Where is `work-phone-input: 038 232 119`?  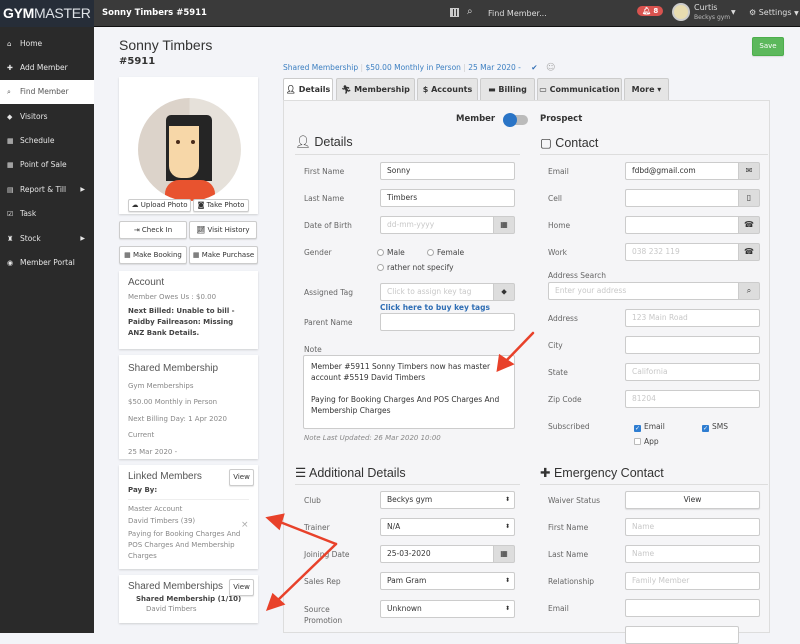 work-phone-input: 038 232 119 is located at coordinates (682, 252).